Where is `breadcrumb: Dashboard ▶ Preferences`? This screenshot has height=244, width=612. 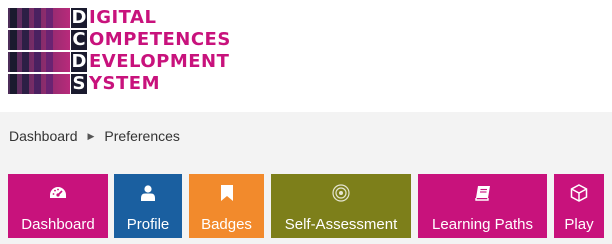
breadcrumb: Dashboard ▶ Preferences is located at coordinates (94, 136).